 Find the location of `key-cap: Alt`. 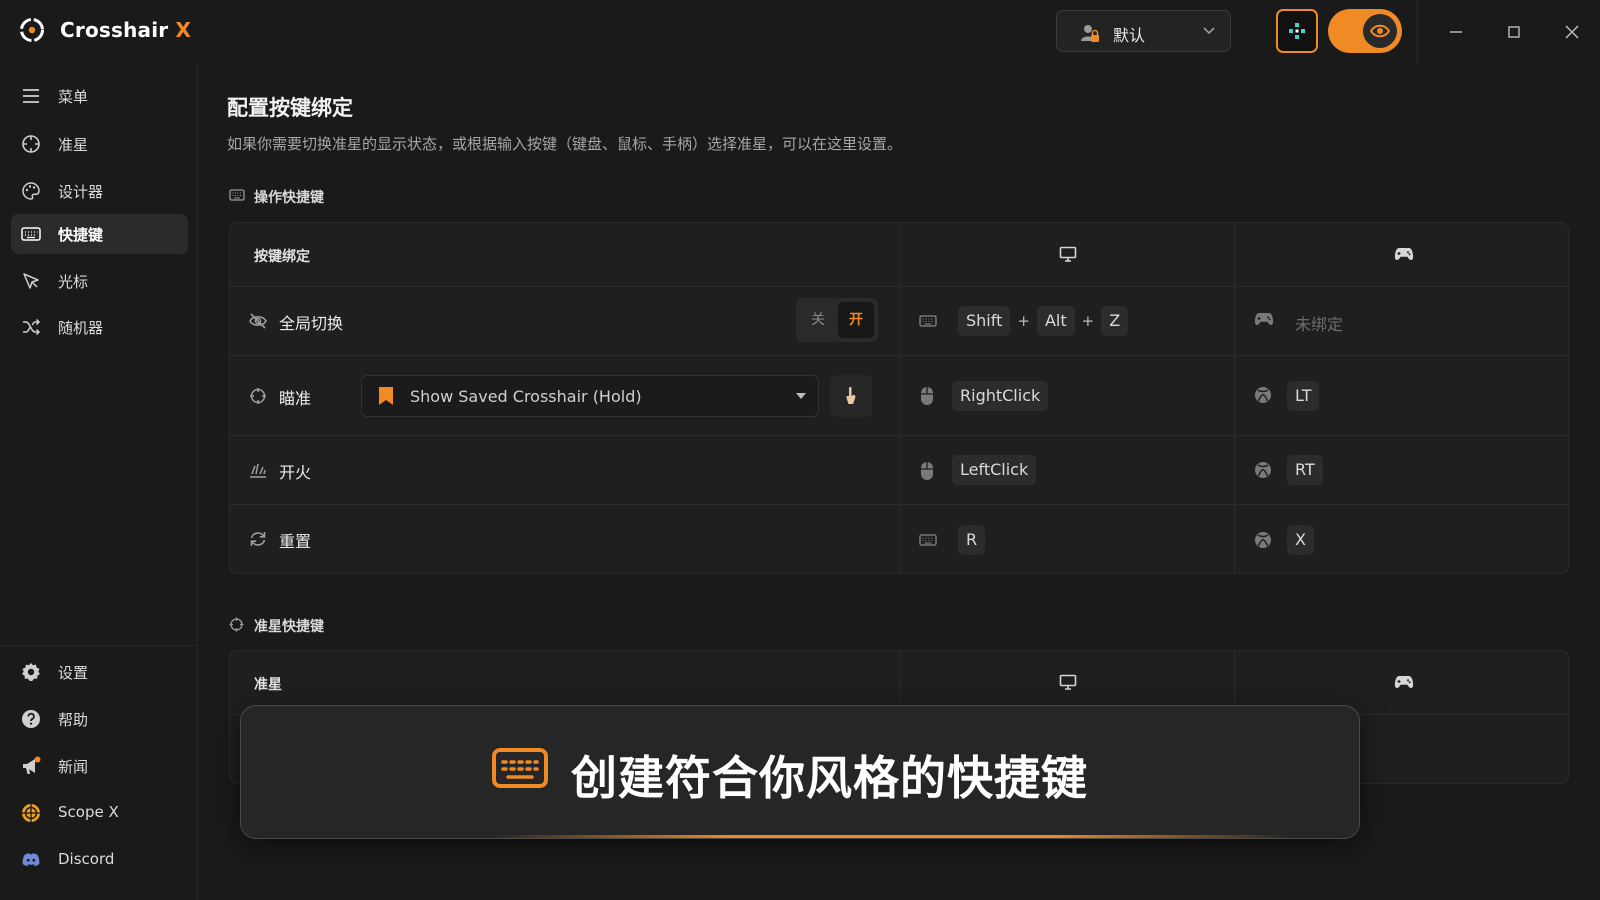

key-cap: Alt is located at coordinates (1055, 321).